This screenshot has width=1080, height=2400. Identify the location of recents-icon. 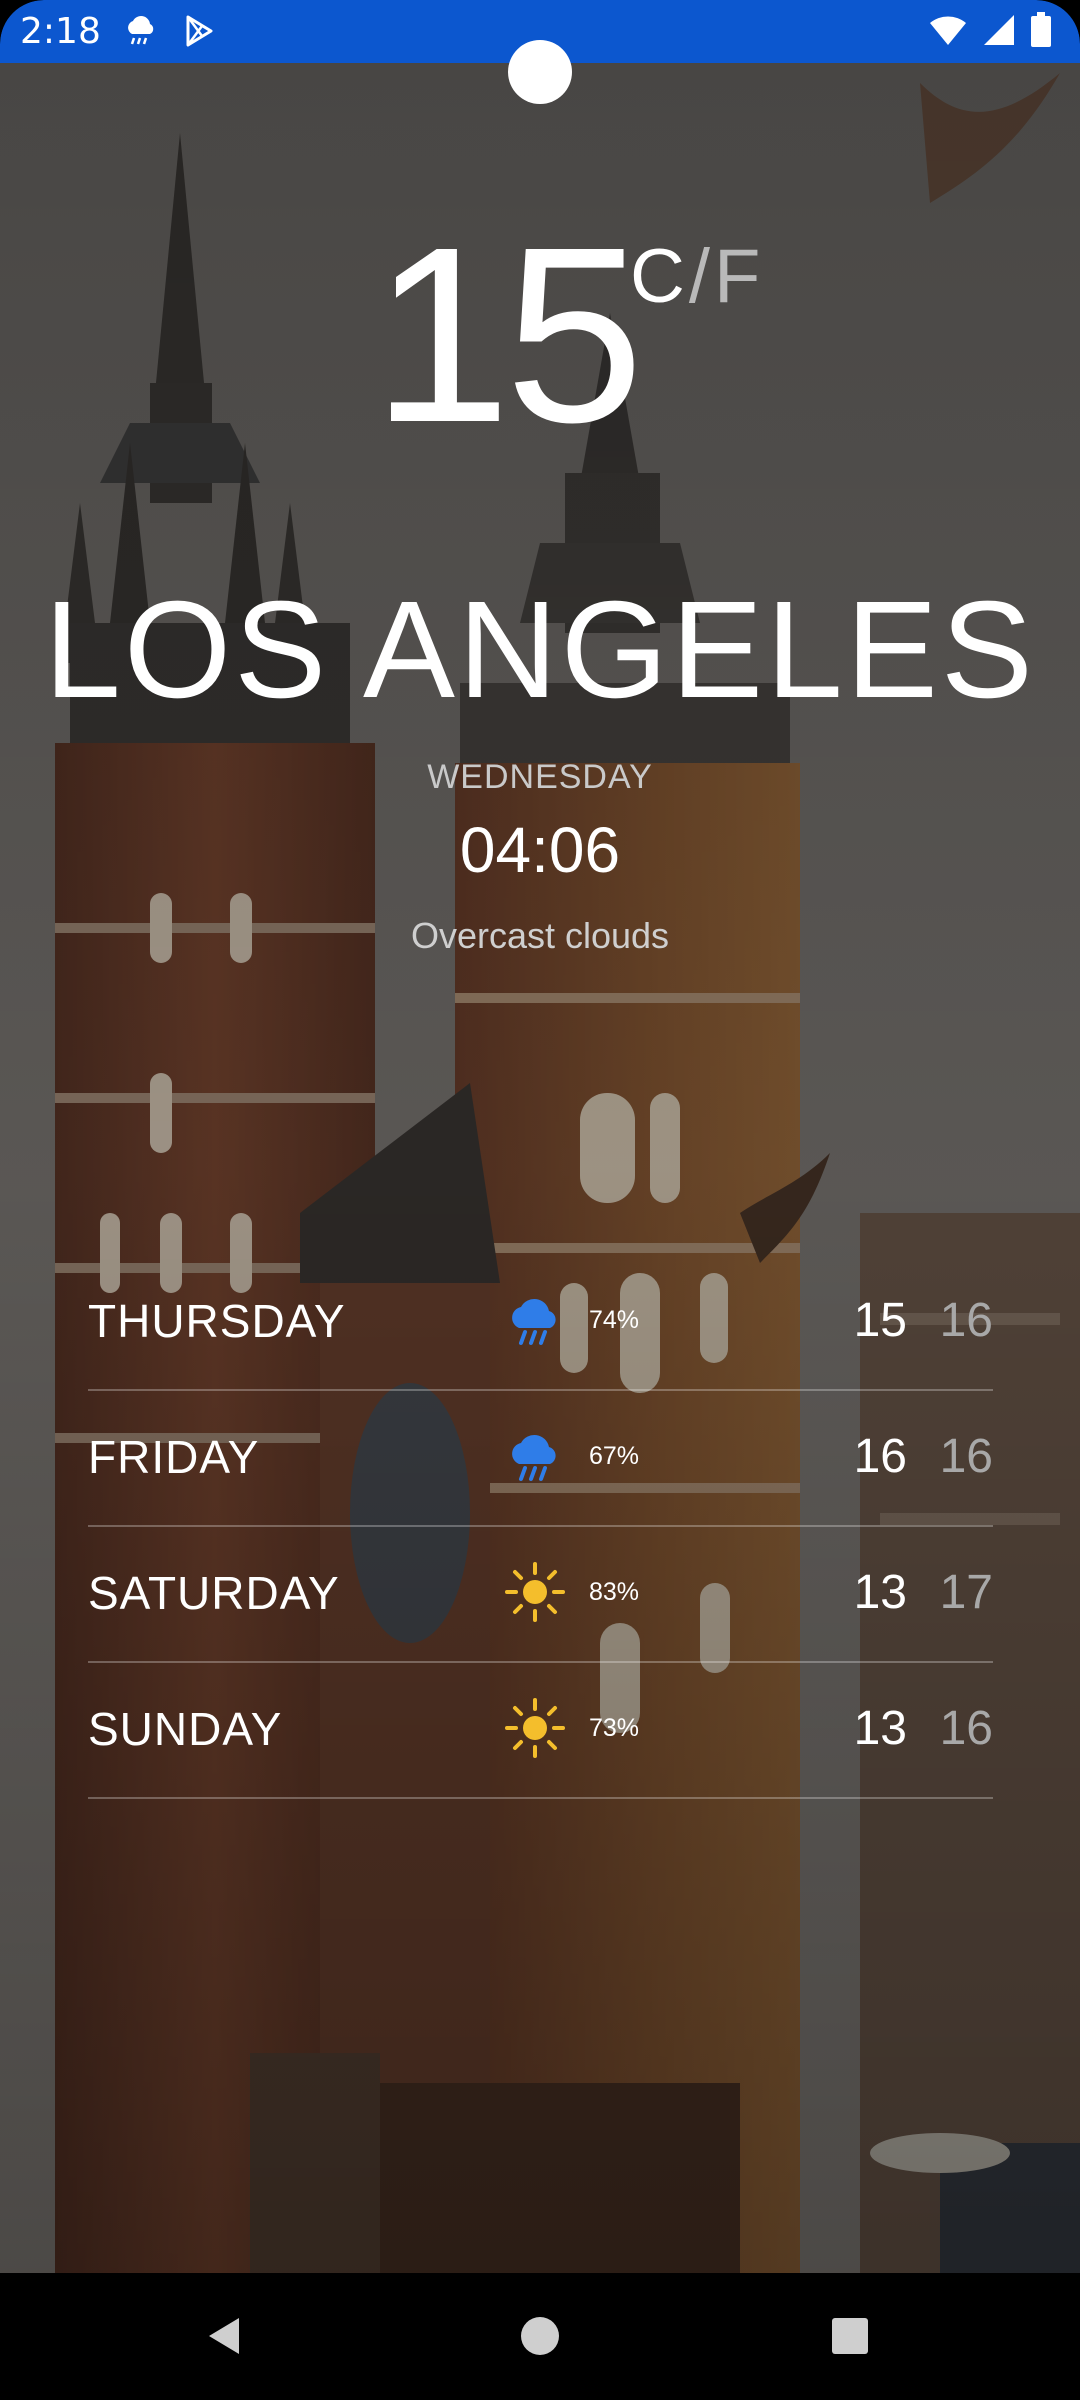
(850, 2336).